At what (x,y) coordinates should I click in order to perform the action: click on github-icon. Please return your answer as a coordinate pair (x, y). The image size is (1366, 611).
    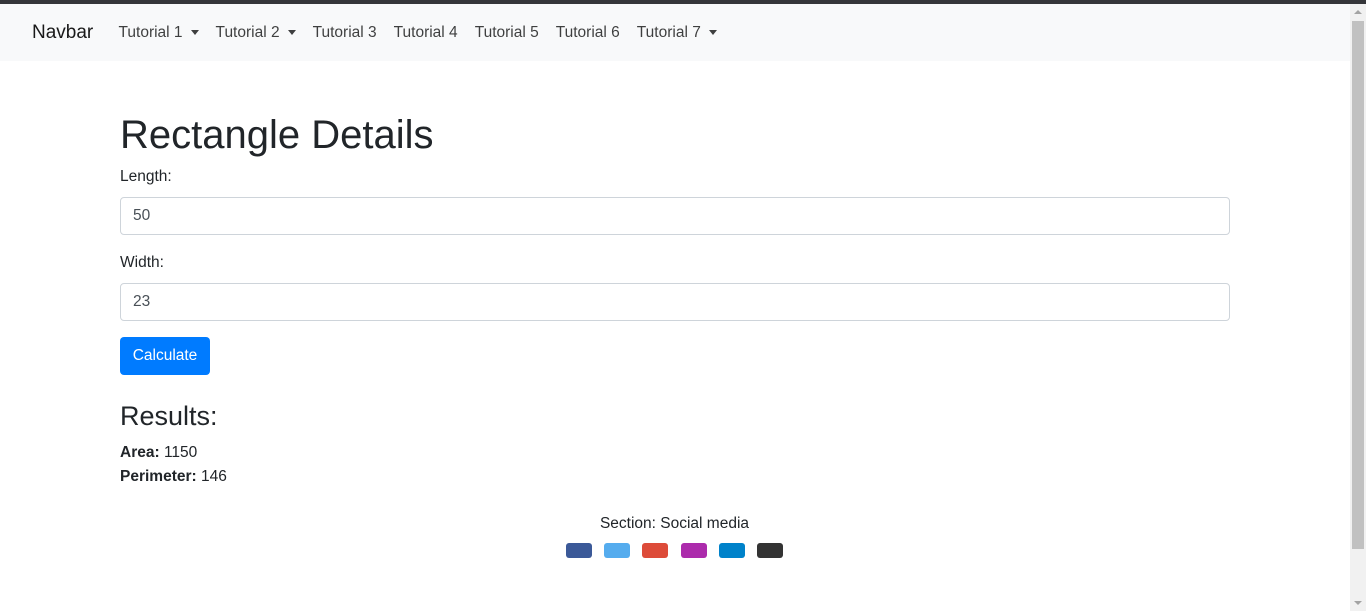
    Looking at the image, I should click on (770, 550).